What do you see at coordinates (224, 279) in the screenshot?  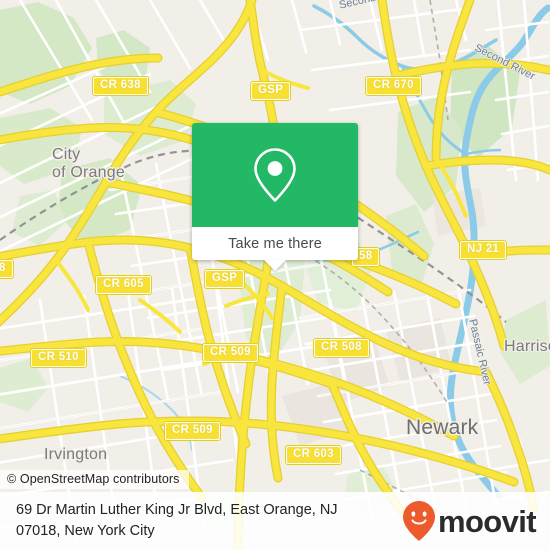 I see `road-shield-gsp-south: GSP` at bounding box center [224, 279].